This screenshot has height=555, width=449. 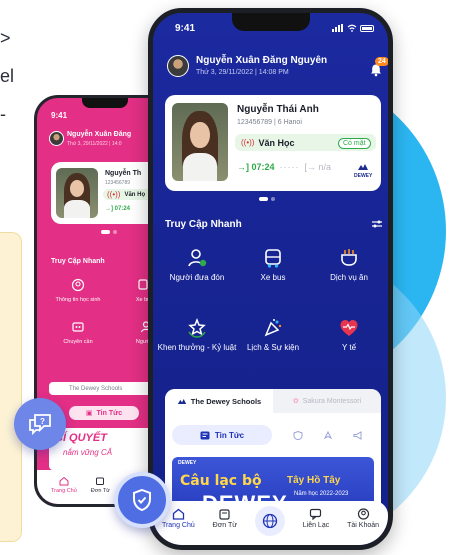 I want to click on nav-requests-label: Đơn Từ, so click(x=224, y=525).